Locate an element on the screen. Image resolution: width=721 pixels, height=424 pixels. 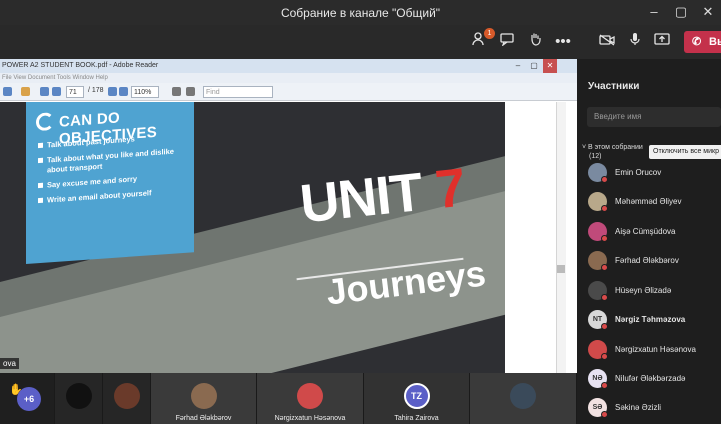
tile-name: Nərgizxatun Həsənova is located at coordinates (310, 418).